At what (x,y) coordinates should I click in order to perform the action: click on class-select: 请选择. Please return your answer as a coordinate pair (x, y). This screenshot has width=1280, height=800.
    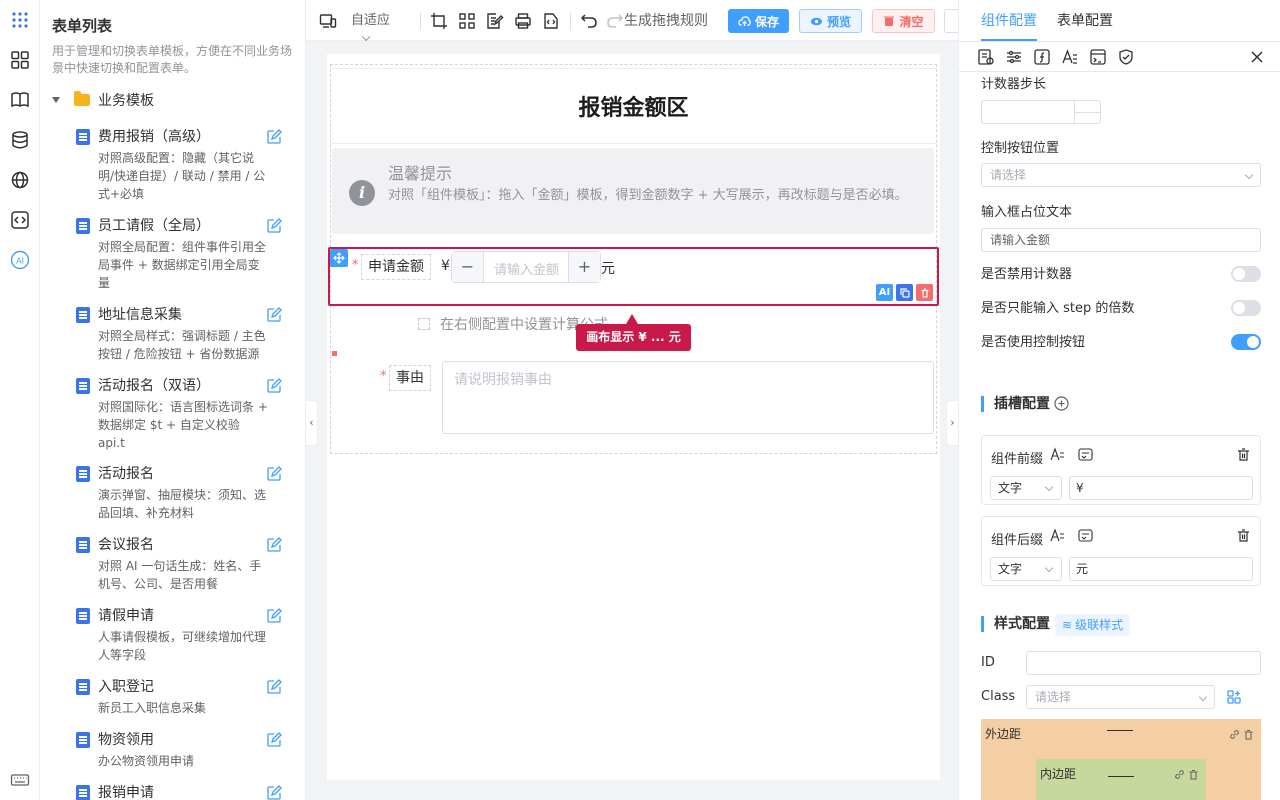
    Looking at the image, I should click on (1120, 697).